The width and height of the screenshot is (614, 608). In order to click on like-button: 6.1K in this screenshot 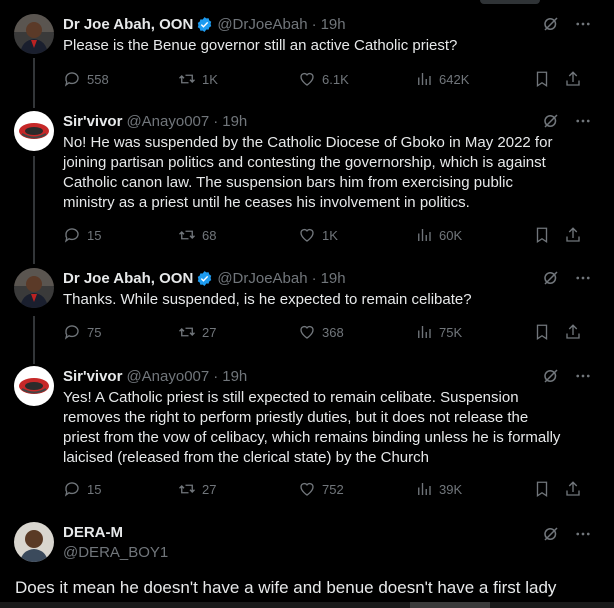, I will do `click(323, 79)`.